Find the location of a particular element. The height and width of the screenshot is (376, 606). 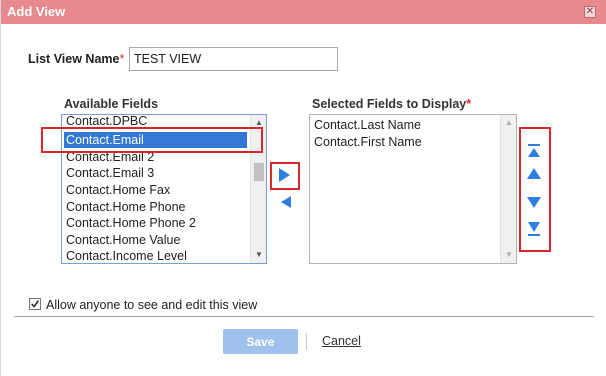

list-item: Contact.Last Name is located at coordinates (367, 125).